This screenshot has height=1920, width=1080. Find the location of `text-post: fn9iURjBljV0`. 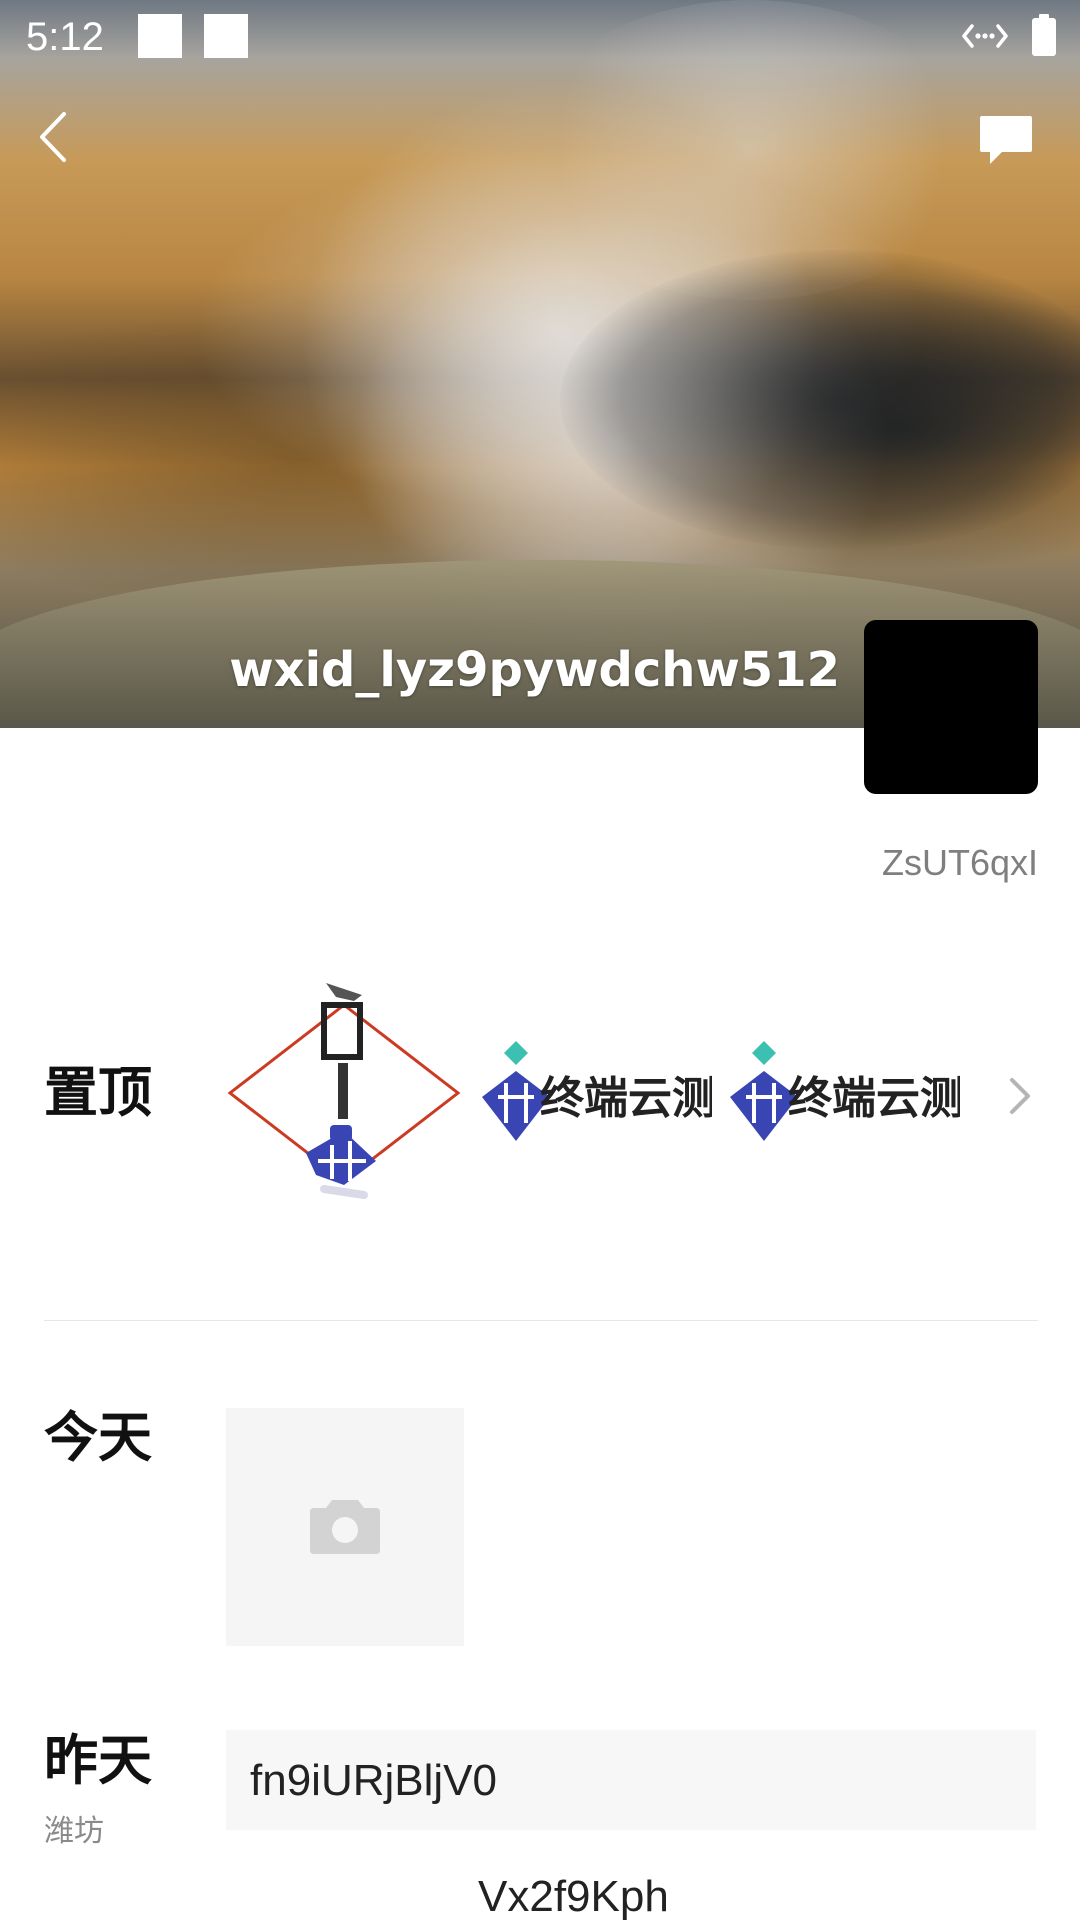

text-post: fn9iURjBljV0 is located at coordinates (631, 1780).